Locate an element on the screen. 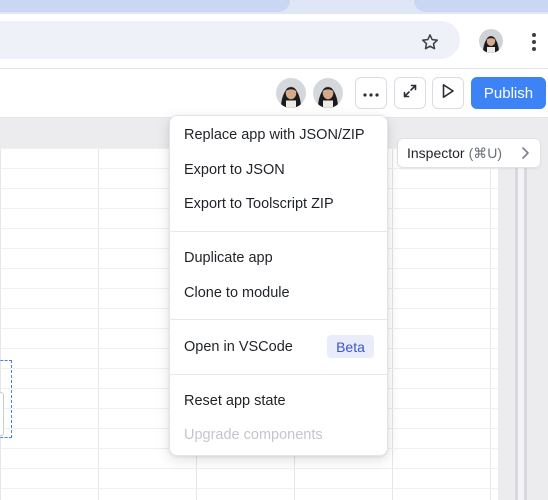  menu-item-clone-to-module: Clone to module is located at coordinates (278, 293).